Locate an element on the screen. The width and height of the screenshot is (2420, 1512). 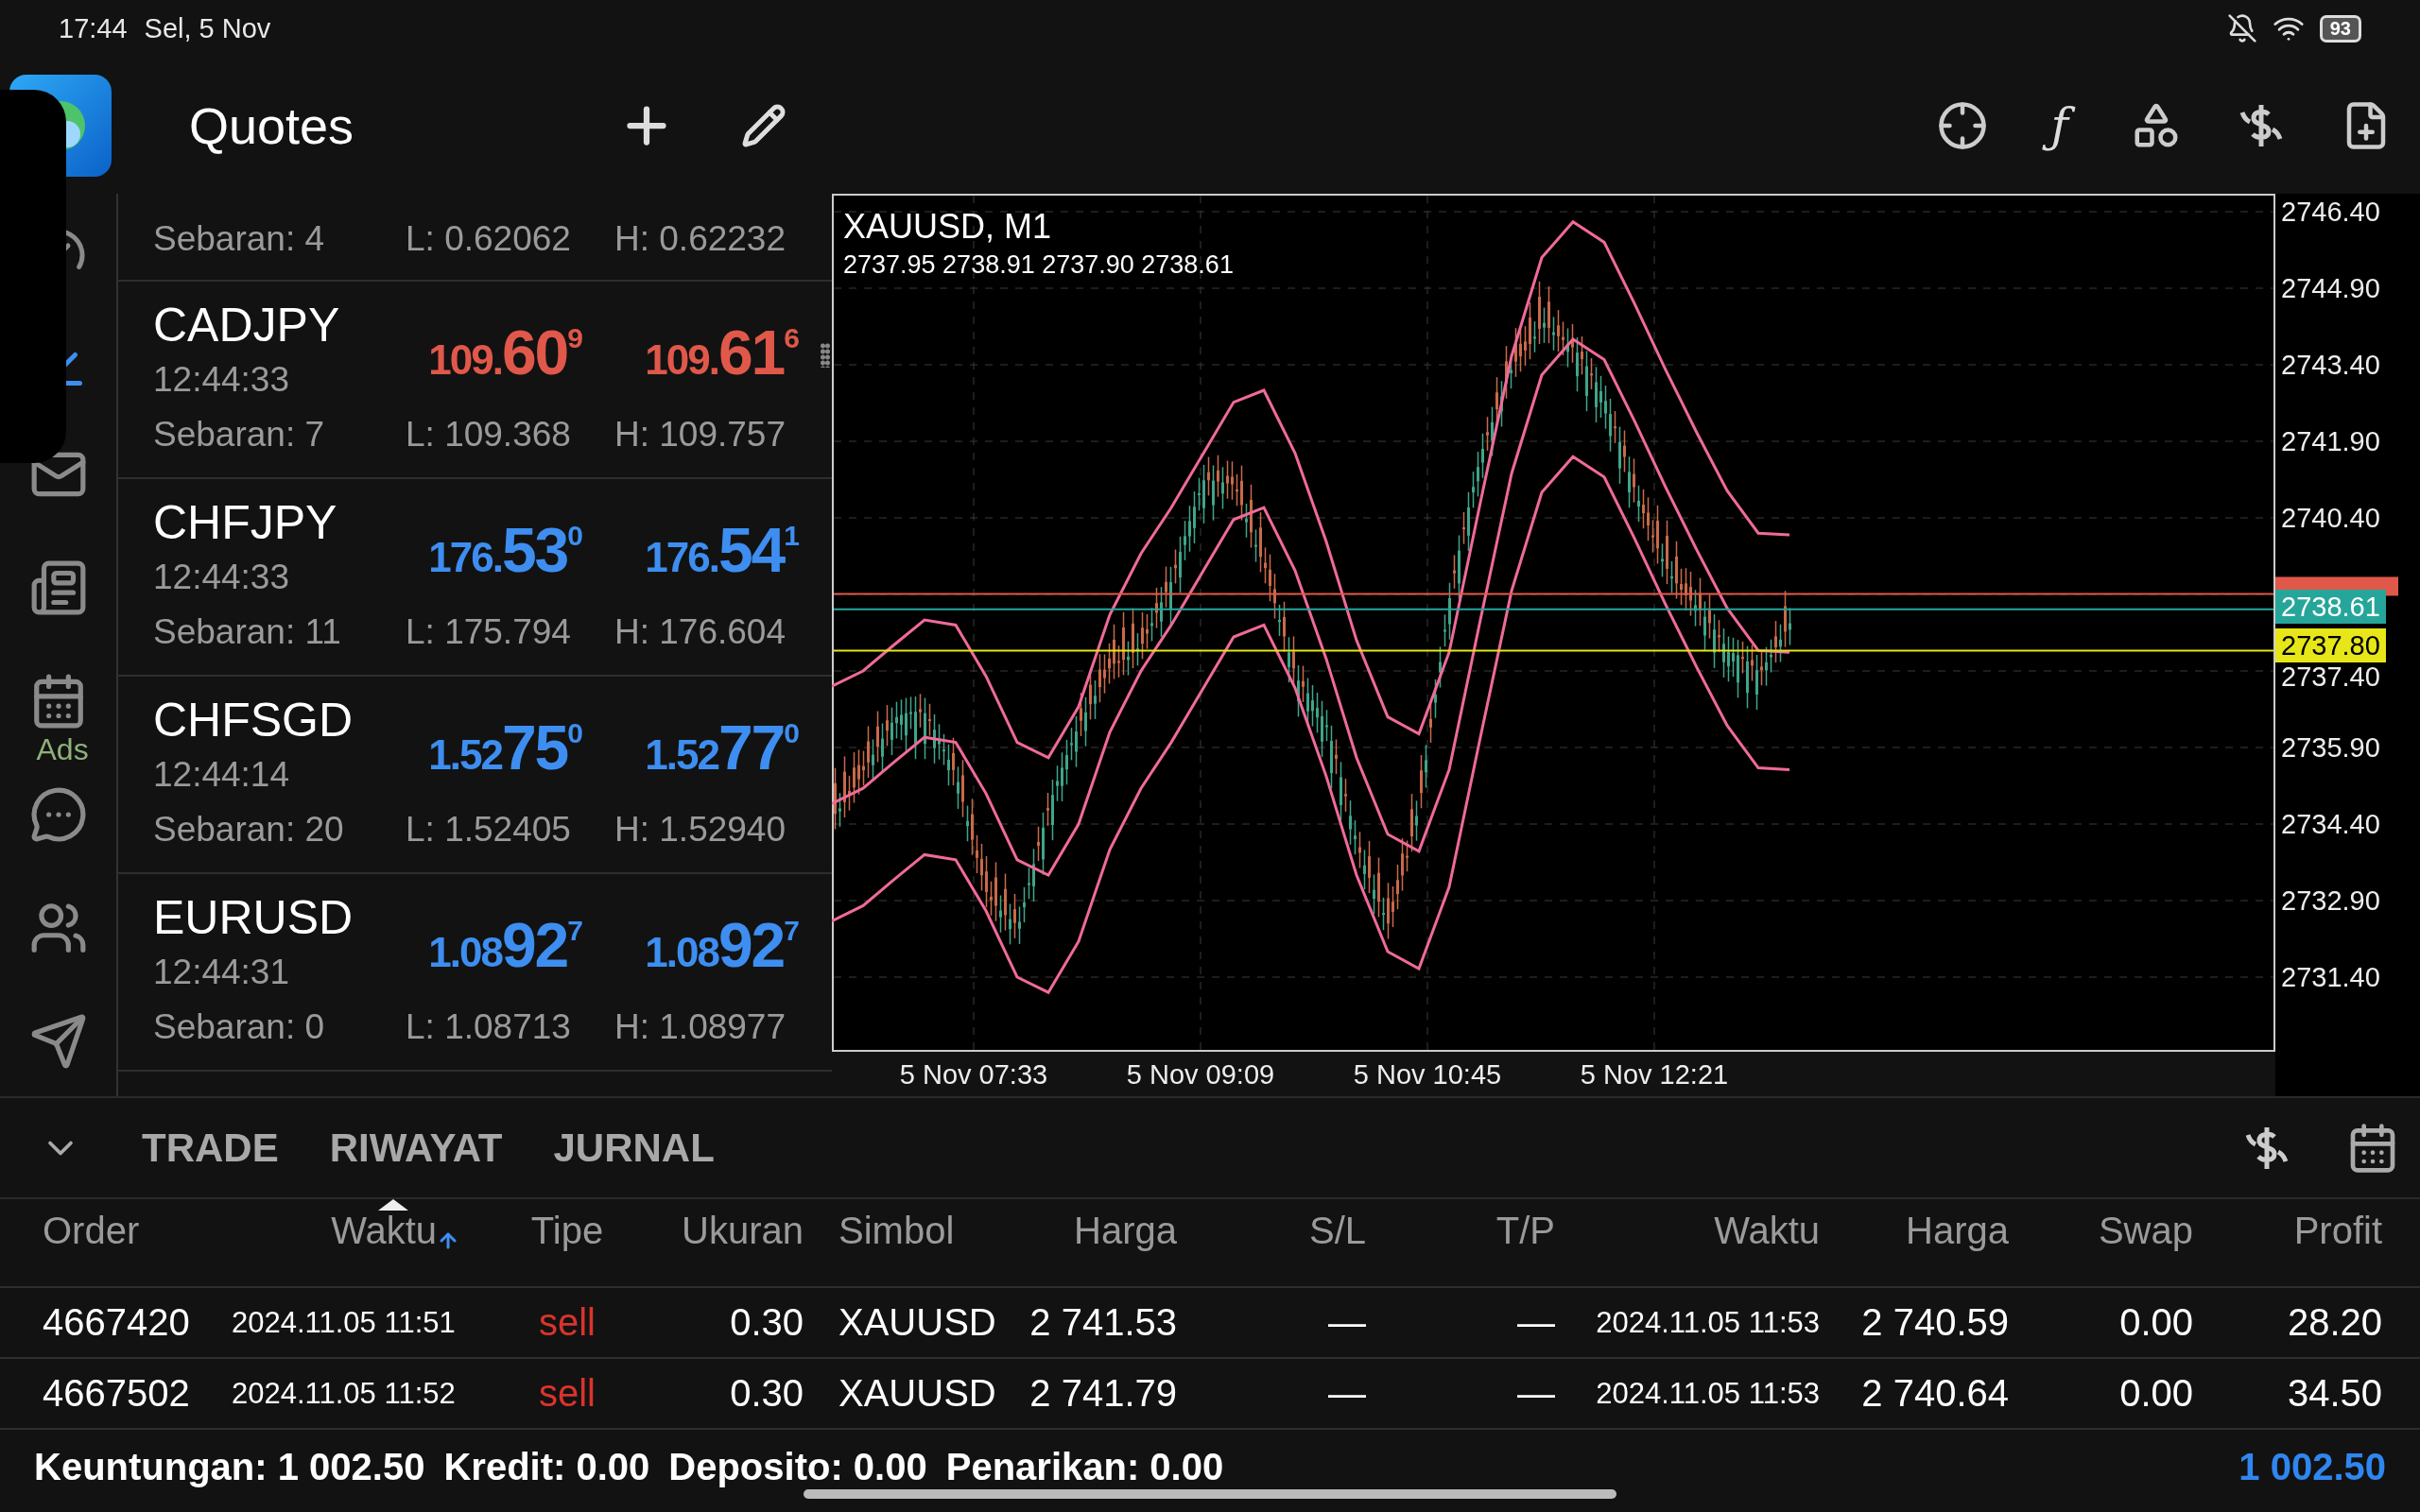
y-axis-label: 2741.90 is located at coordinates (2331, 441).